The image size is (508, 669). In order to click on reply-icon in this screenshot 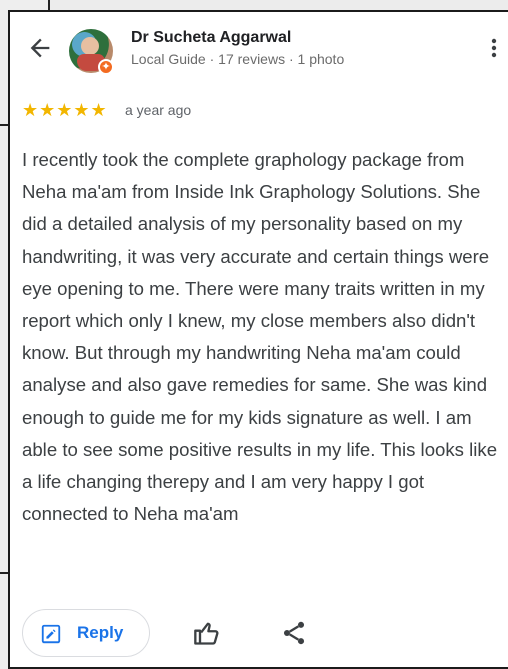, I will do `click(51, 634)`.